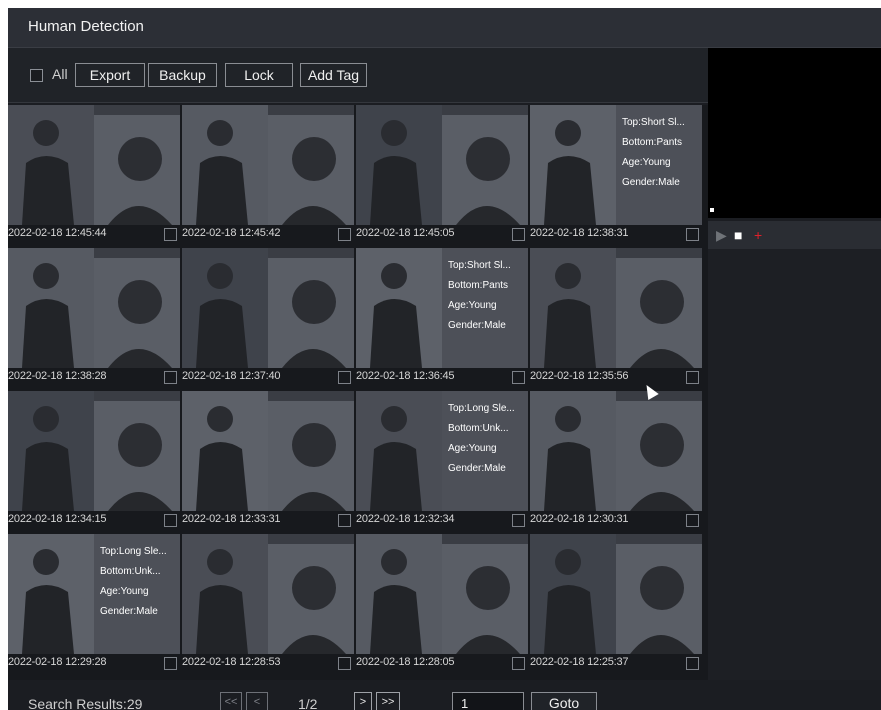  What do you see at coordinates (57, 376) in the screenshot?
I see `result-timestamp: 2022-02-18 12:38:28` at bounding box center [57, 376].